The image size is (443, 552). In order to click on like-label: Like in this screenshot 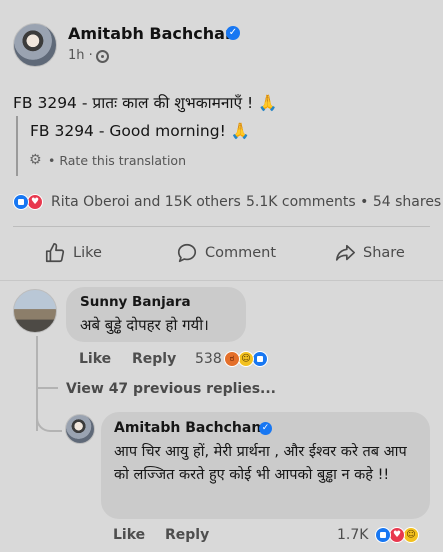, I will do `click(87, 253)`.